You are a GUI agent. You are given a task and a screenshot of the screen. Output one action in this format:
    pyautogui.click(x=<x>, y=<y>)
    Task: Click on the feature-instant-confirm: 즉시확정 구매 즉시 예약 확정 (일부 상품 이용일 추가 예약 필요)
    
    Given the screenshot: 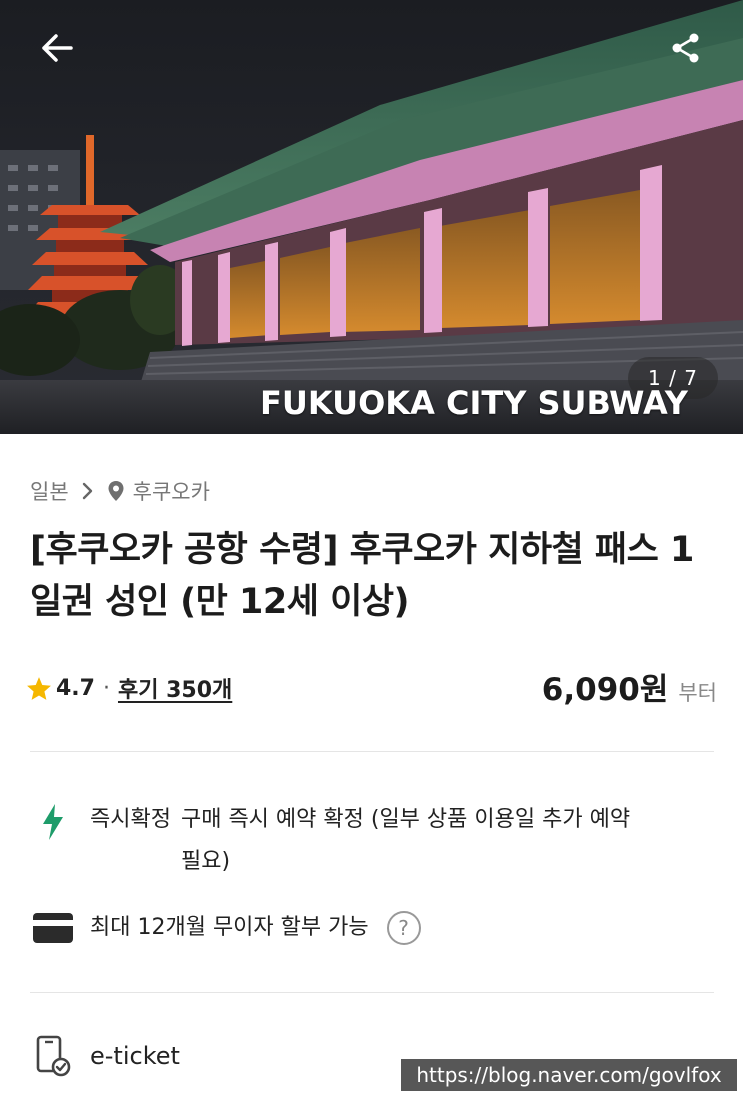 What is the action you would take?
    pyautogui.click(x=340, y=842)
    